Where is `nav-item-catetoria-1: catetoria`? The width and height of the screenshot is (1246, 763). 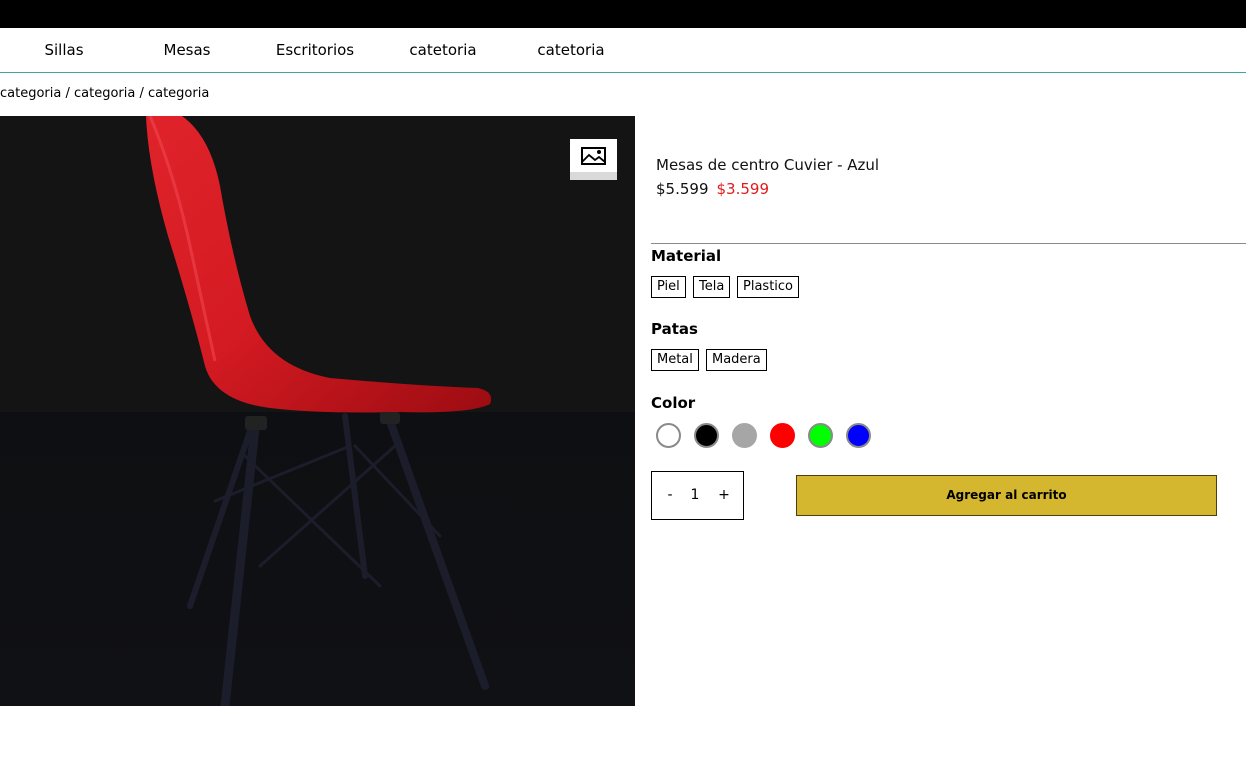 nav-item-catetoria-1: catetoria is located at coordinates (443, 50).